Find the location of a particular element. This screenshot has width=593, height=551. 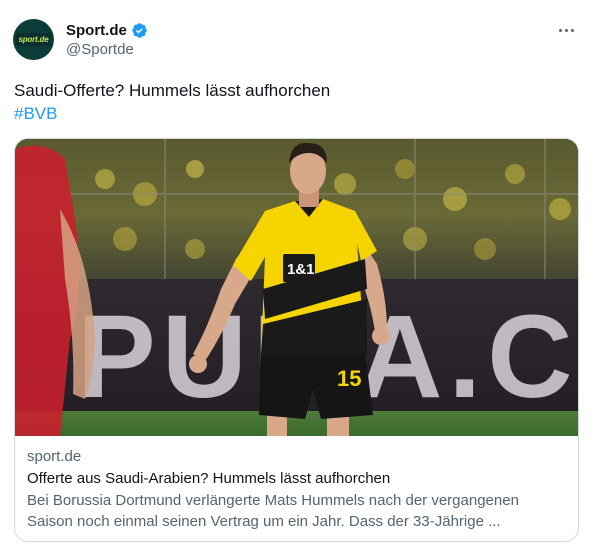

display-name: Sport.de is located at coordinates (96, 30).